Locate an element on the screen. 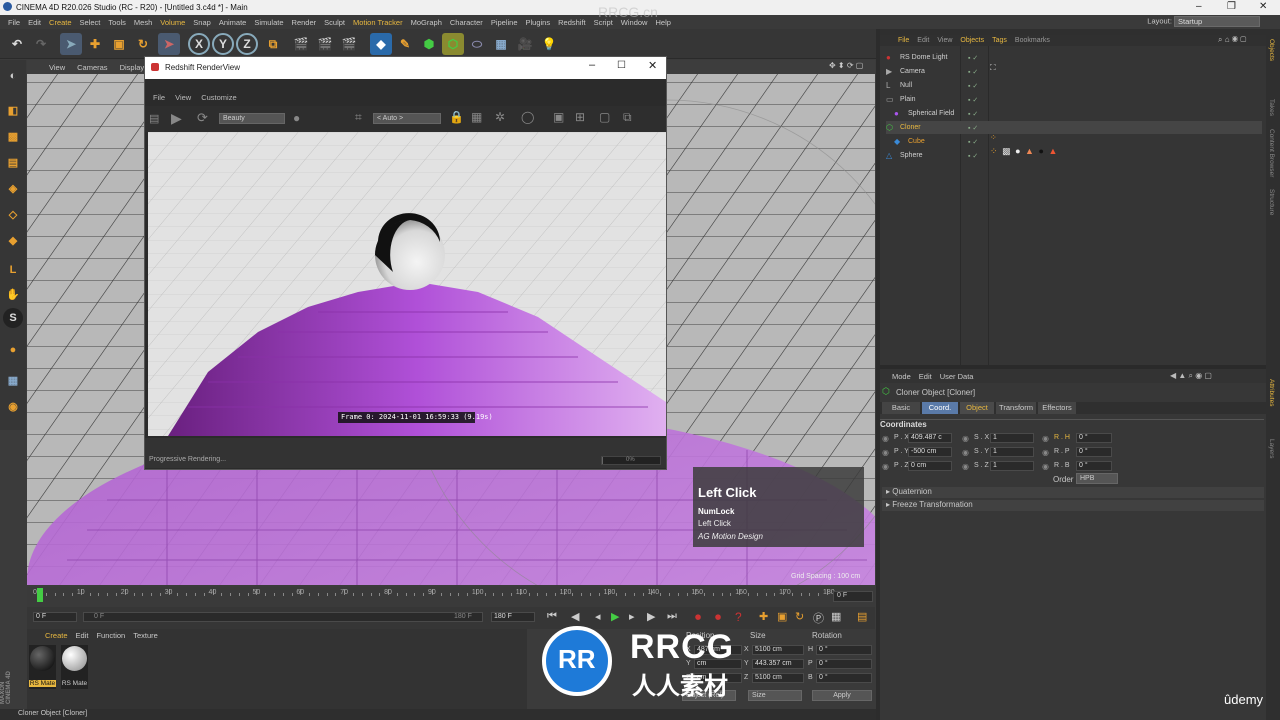  timeline-playhead is located at coordinates (40, 595).